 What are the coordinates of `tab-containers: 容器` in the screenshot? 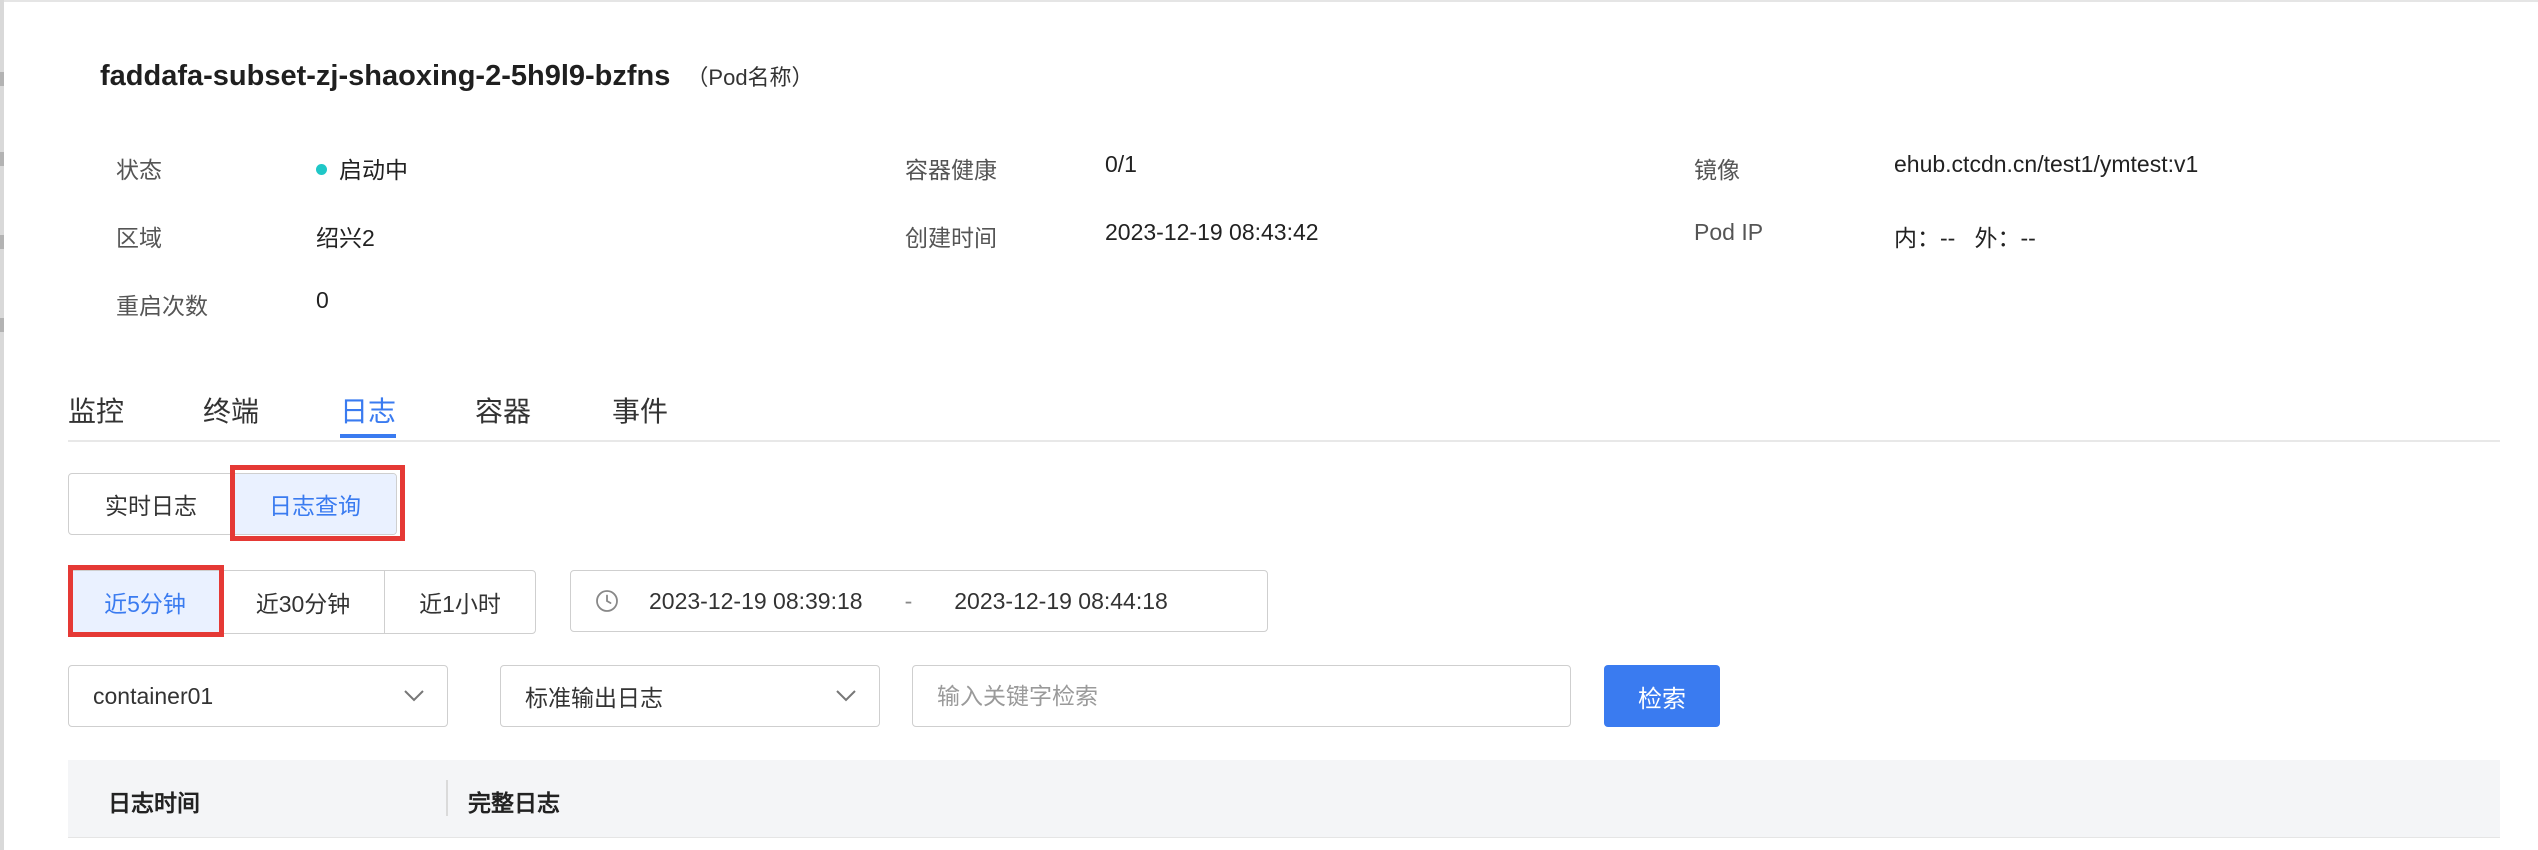 It's located at (503, 410).